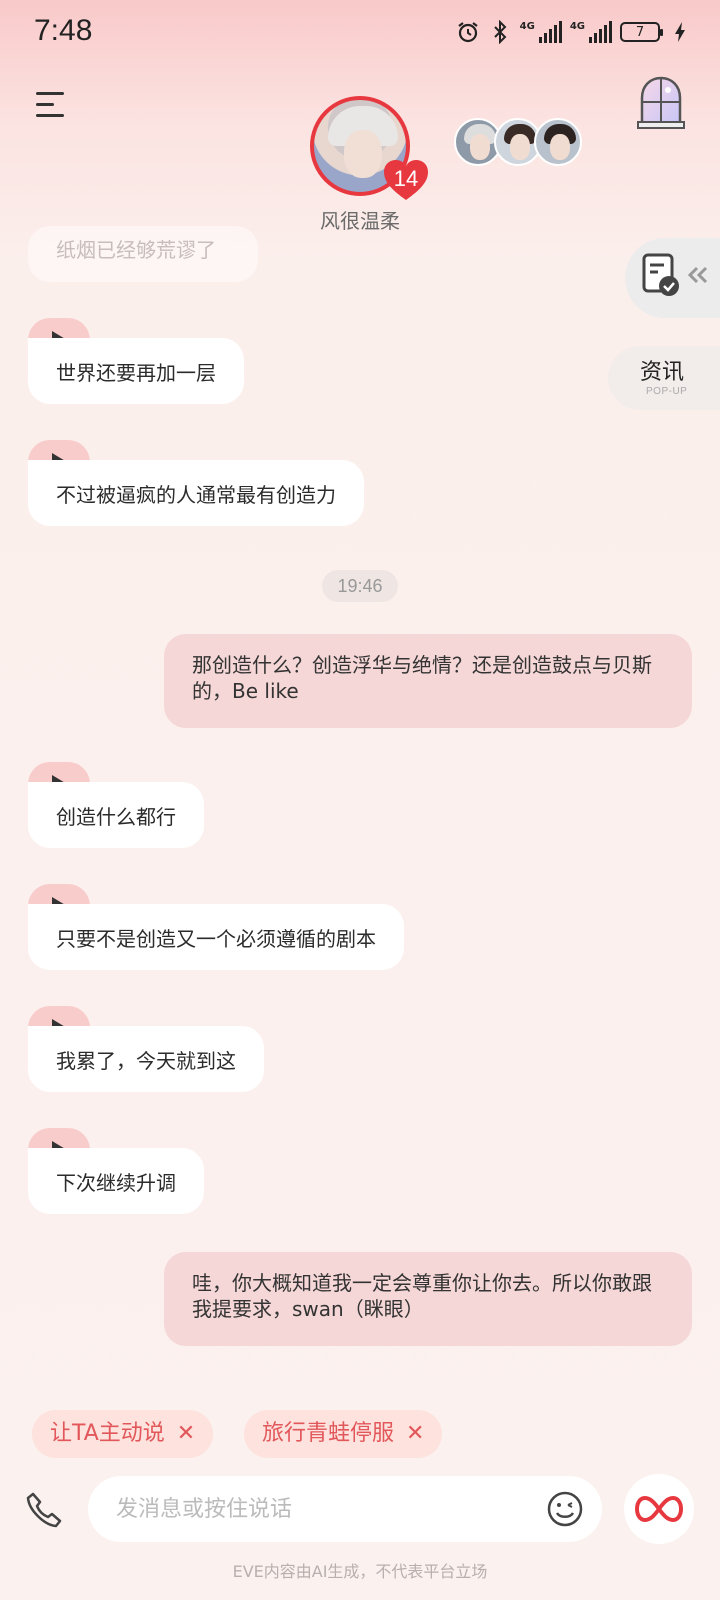 This screenshot has width=720, height=1600. I want to click on user-message: 那创造什么？创造浮华与绝情？还是创造鼓点与贝斯的，Be like, so click(428, 681).